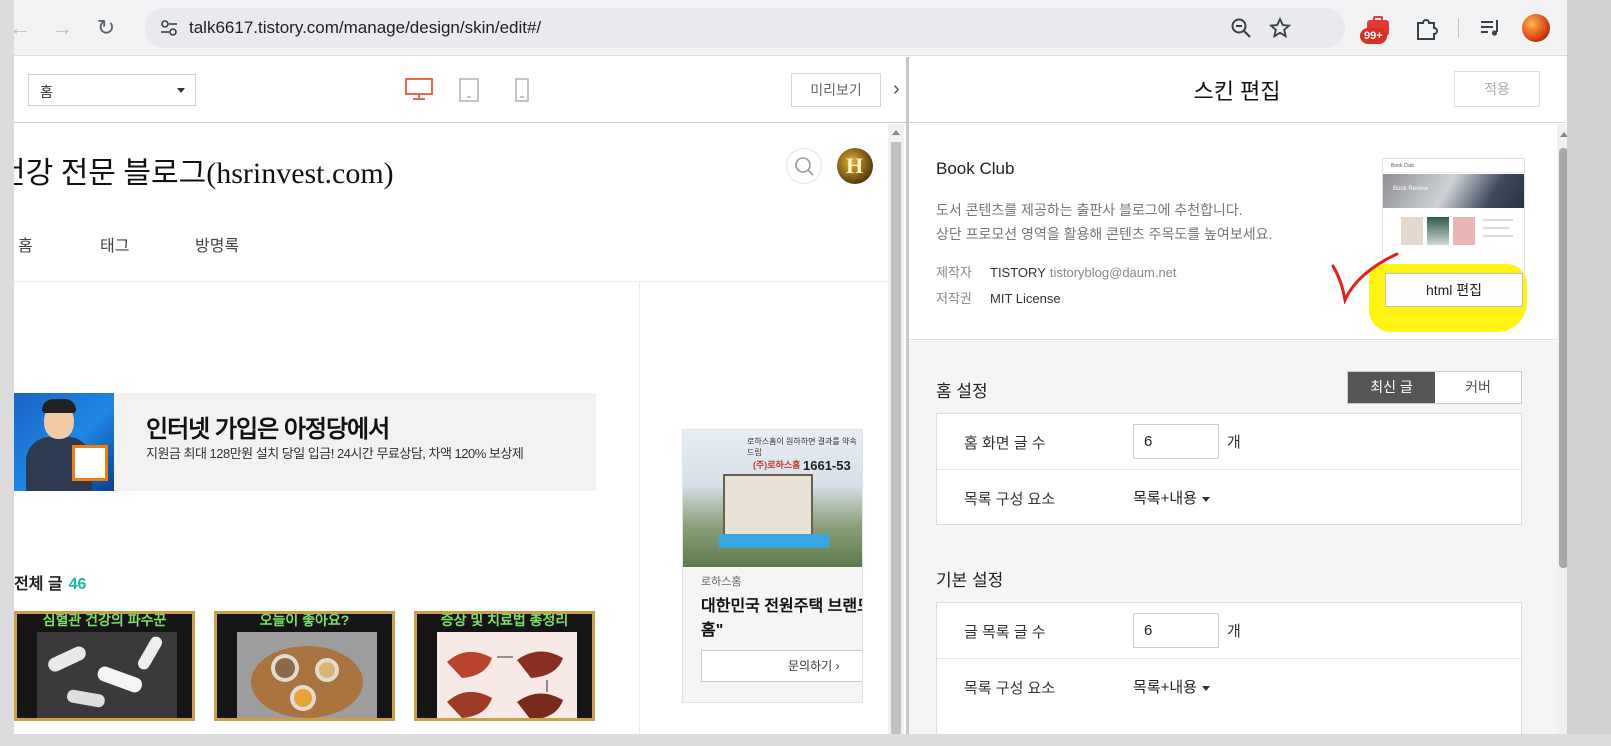  I want to click on thumbnail-caption: 증상 및 치료법 총정리, so click(504, 620).